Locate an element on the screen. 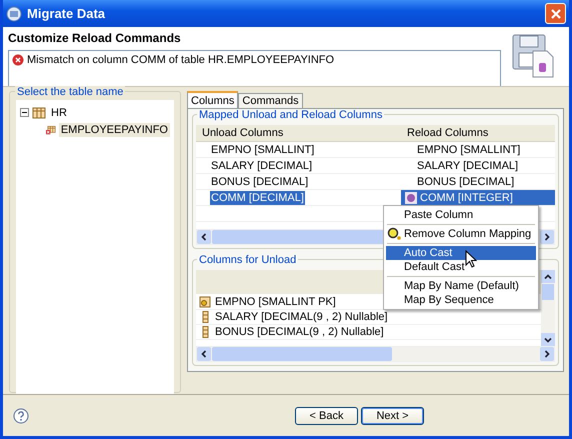 The width and height of the screenshot is (572, 439). tree-item: EMPLOYEEPAYINFO is located at coordinates (114, 129).